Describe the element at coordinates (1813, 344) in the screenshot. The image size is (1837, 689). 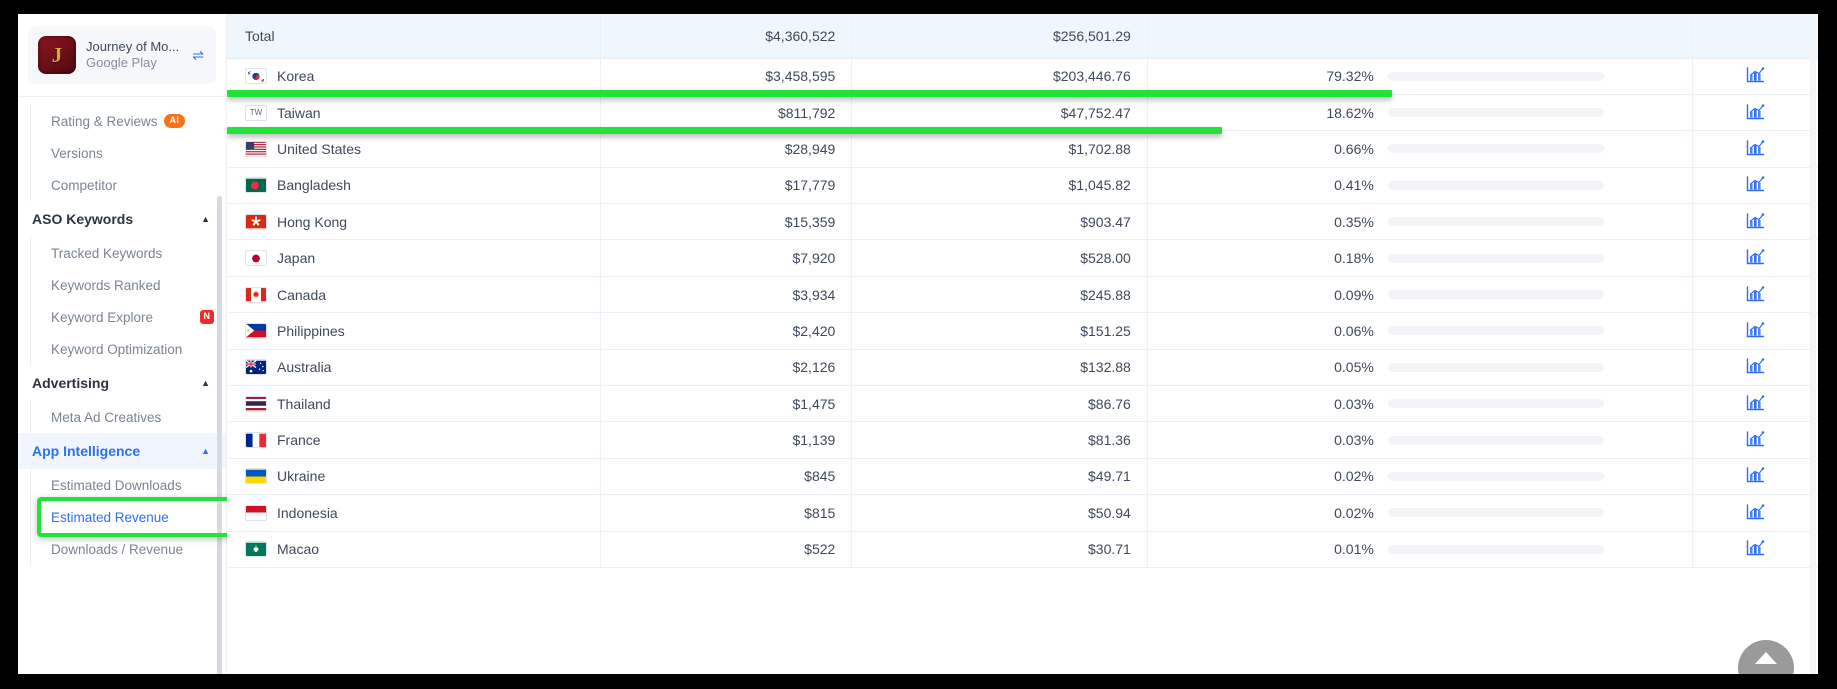
I see `content-scrollbar` at that location.